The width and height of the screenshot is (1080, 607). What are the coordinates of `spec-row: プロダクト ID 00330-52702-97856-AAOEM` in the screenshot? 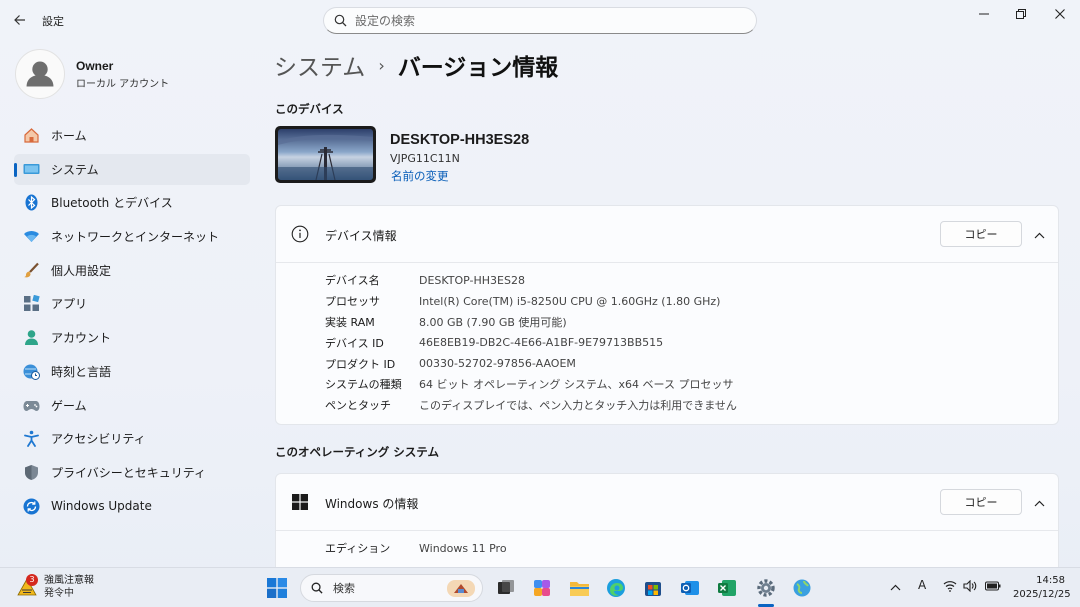 It's located at (691, 363).